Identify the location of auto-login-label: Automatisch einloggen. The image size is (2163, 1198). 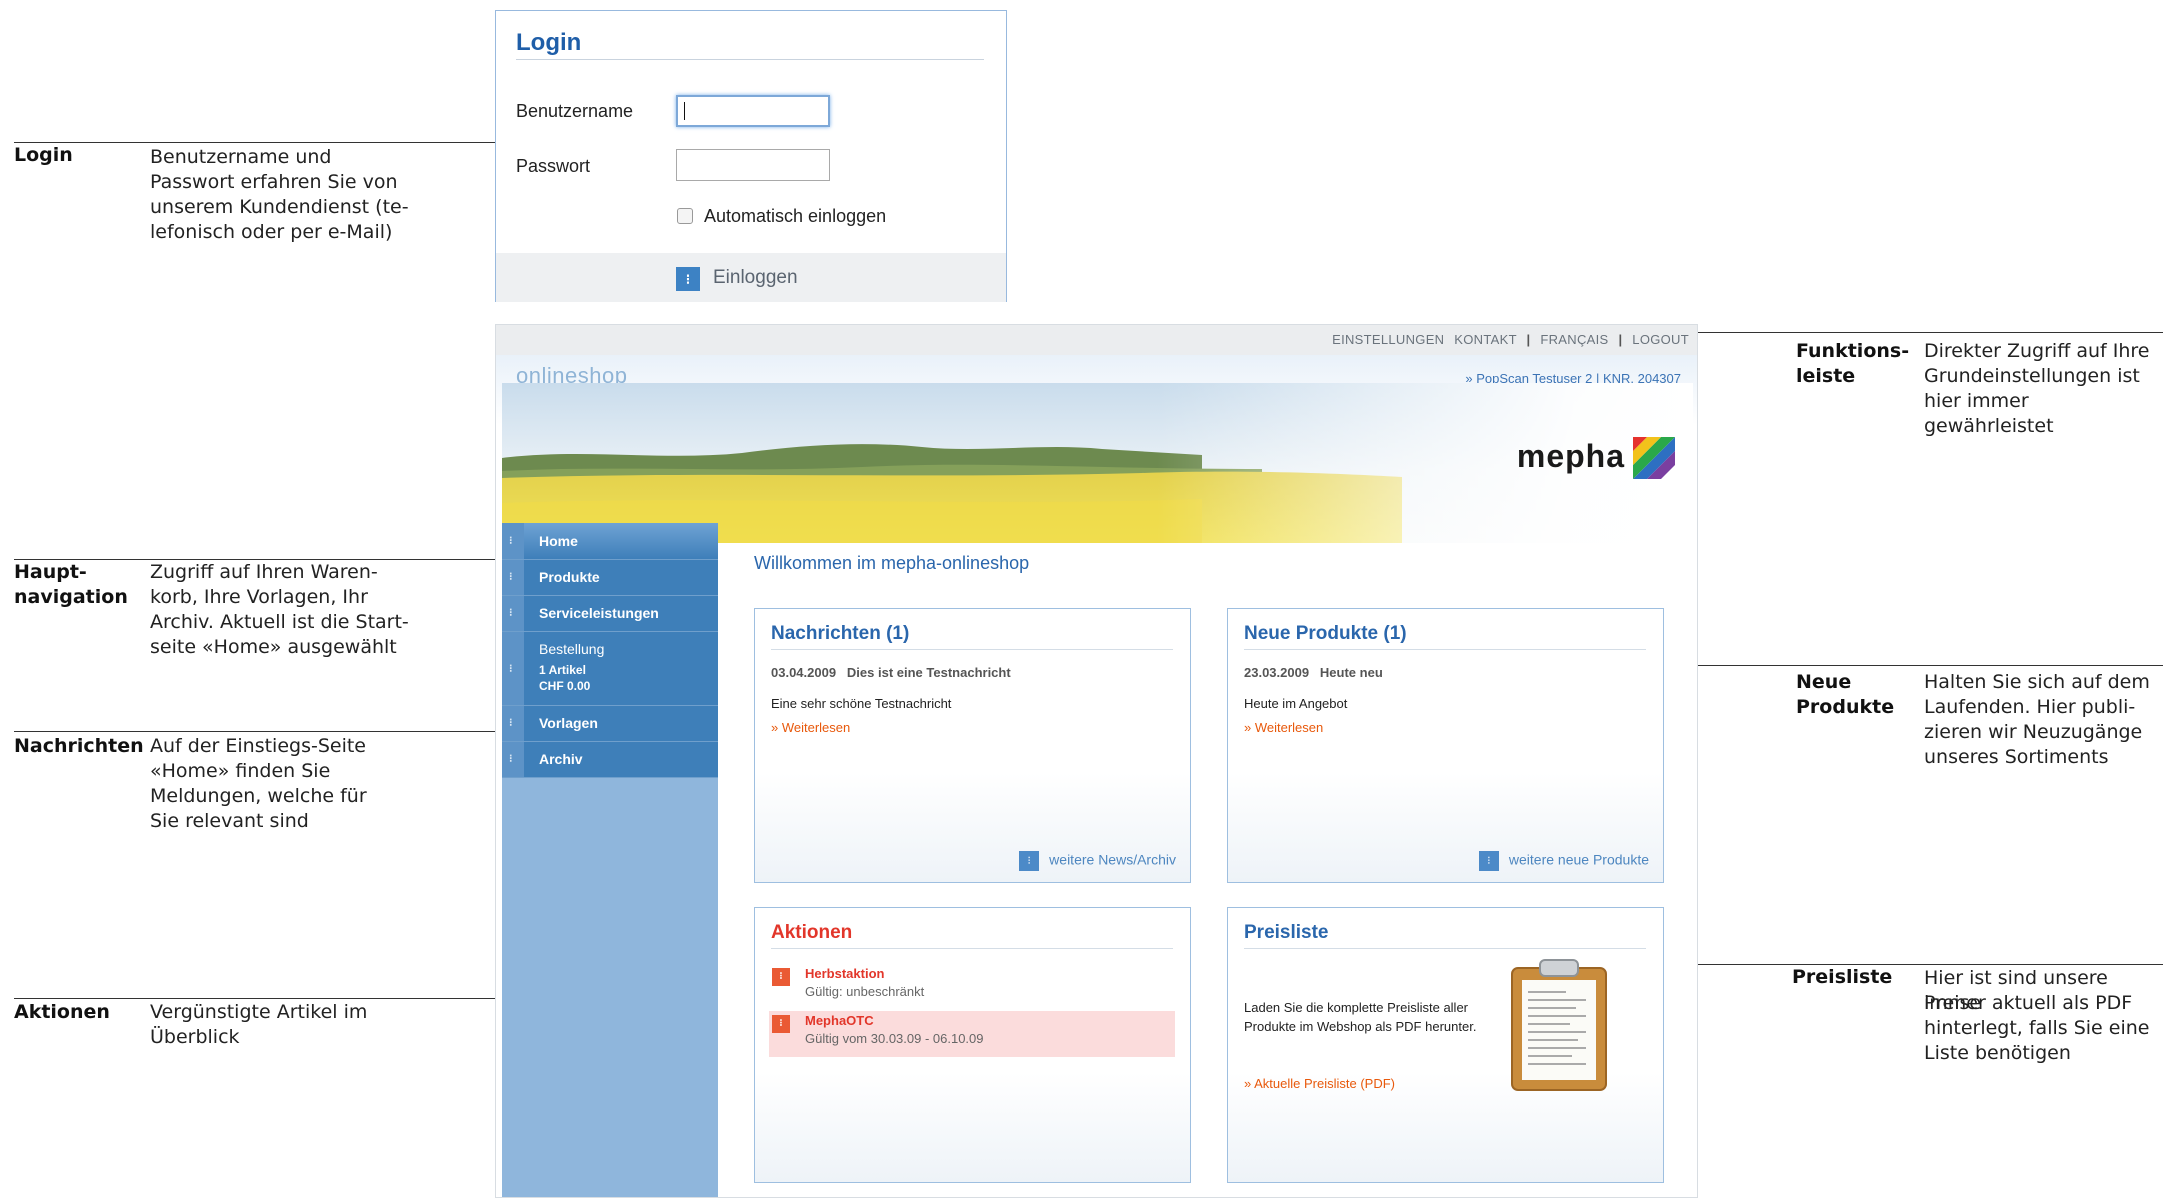
(795, 216).